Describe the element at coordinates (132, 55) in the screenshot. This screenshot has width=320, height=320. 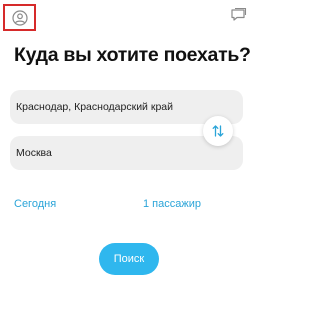
I see `page-title: Куда вы хотите поехать?` at that location.